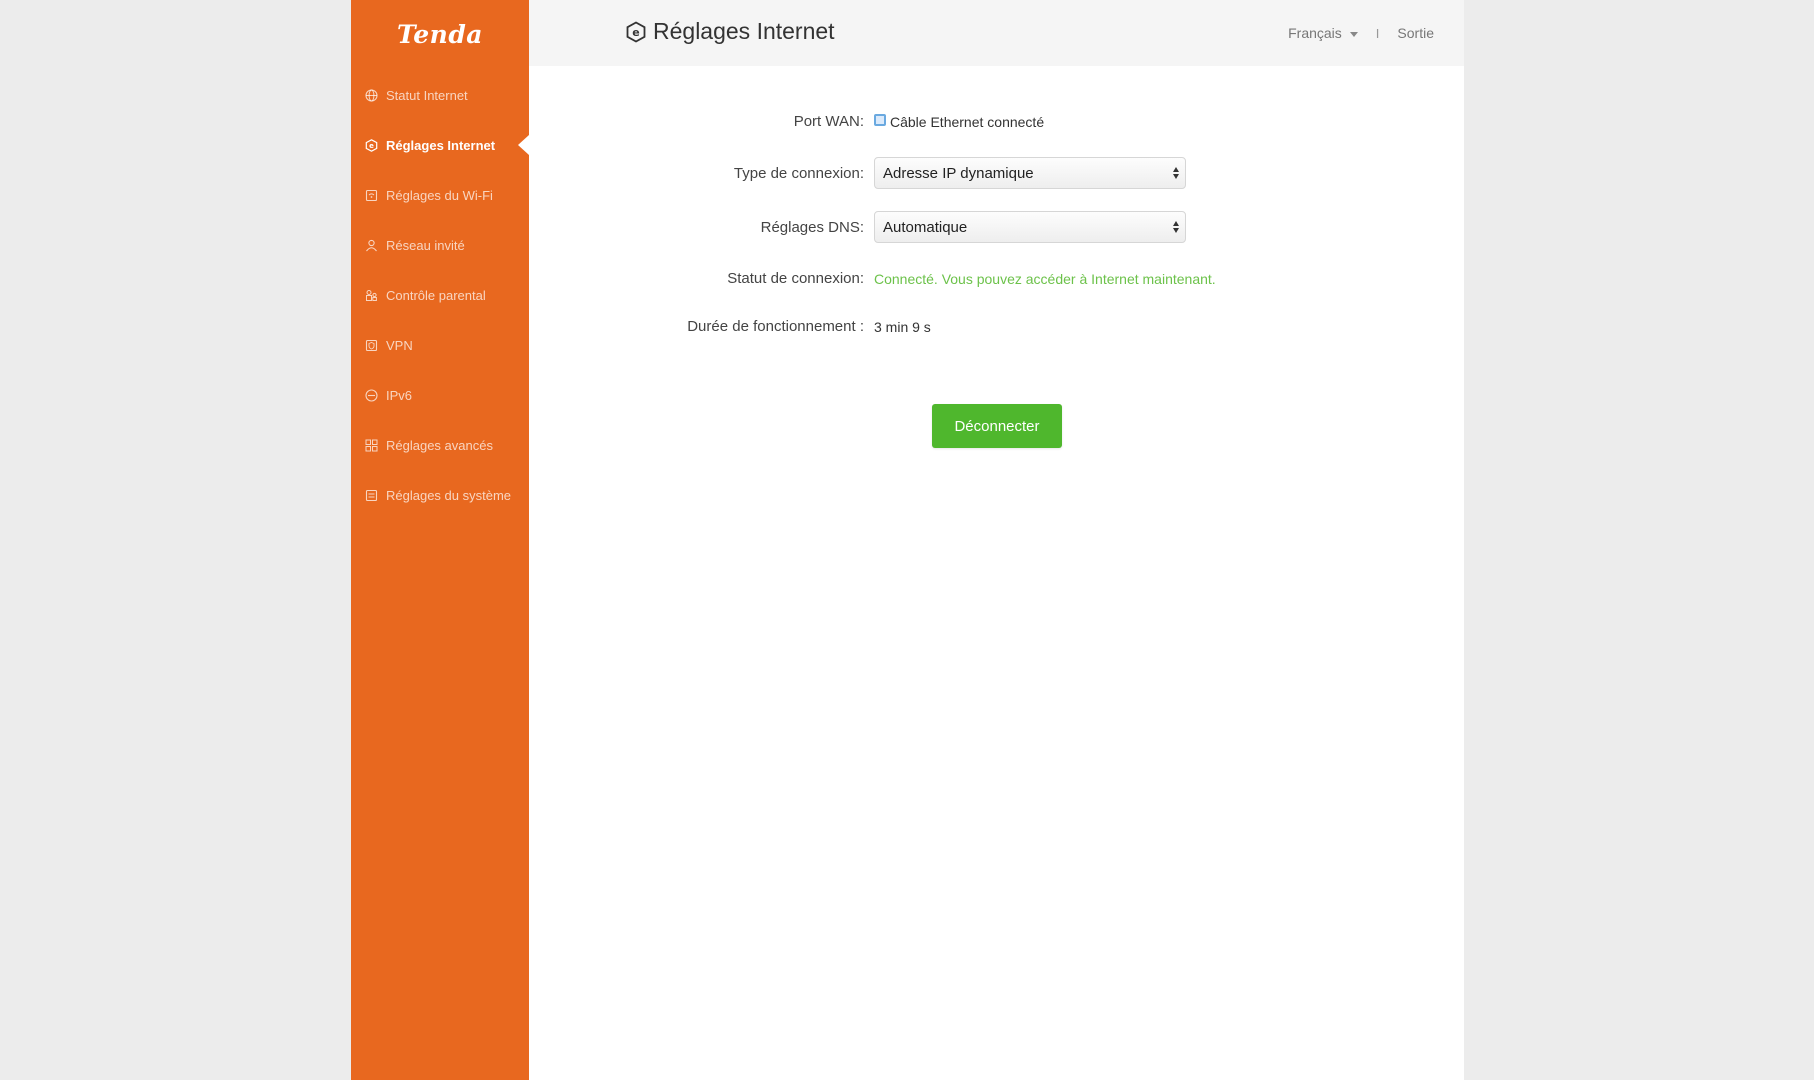  What do you see at coordinates (1315, 33) in the screenshot?
I see `language-label: Français` at bounding box center [1315, 33].